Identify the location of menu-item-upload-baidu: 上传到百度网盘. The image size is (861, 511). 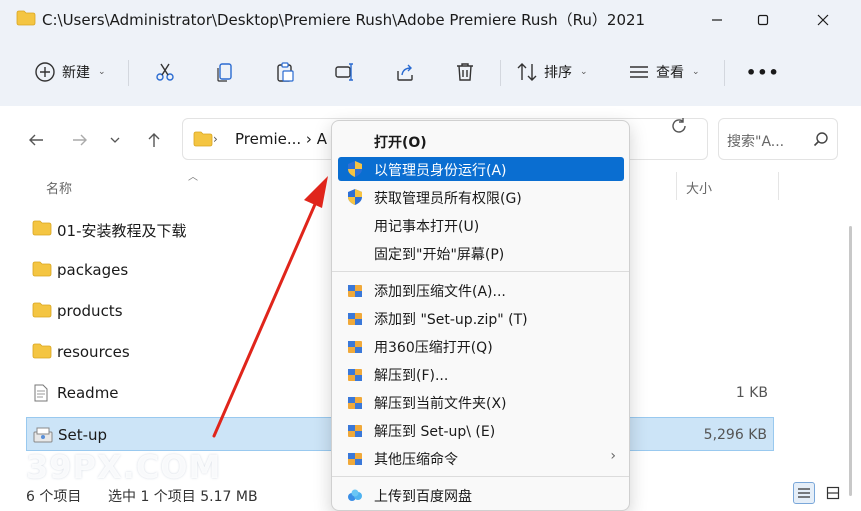
(481, 495).